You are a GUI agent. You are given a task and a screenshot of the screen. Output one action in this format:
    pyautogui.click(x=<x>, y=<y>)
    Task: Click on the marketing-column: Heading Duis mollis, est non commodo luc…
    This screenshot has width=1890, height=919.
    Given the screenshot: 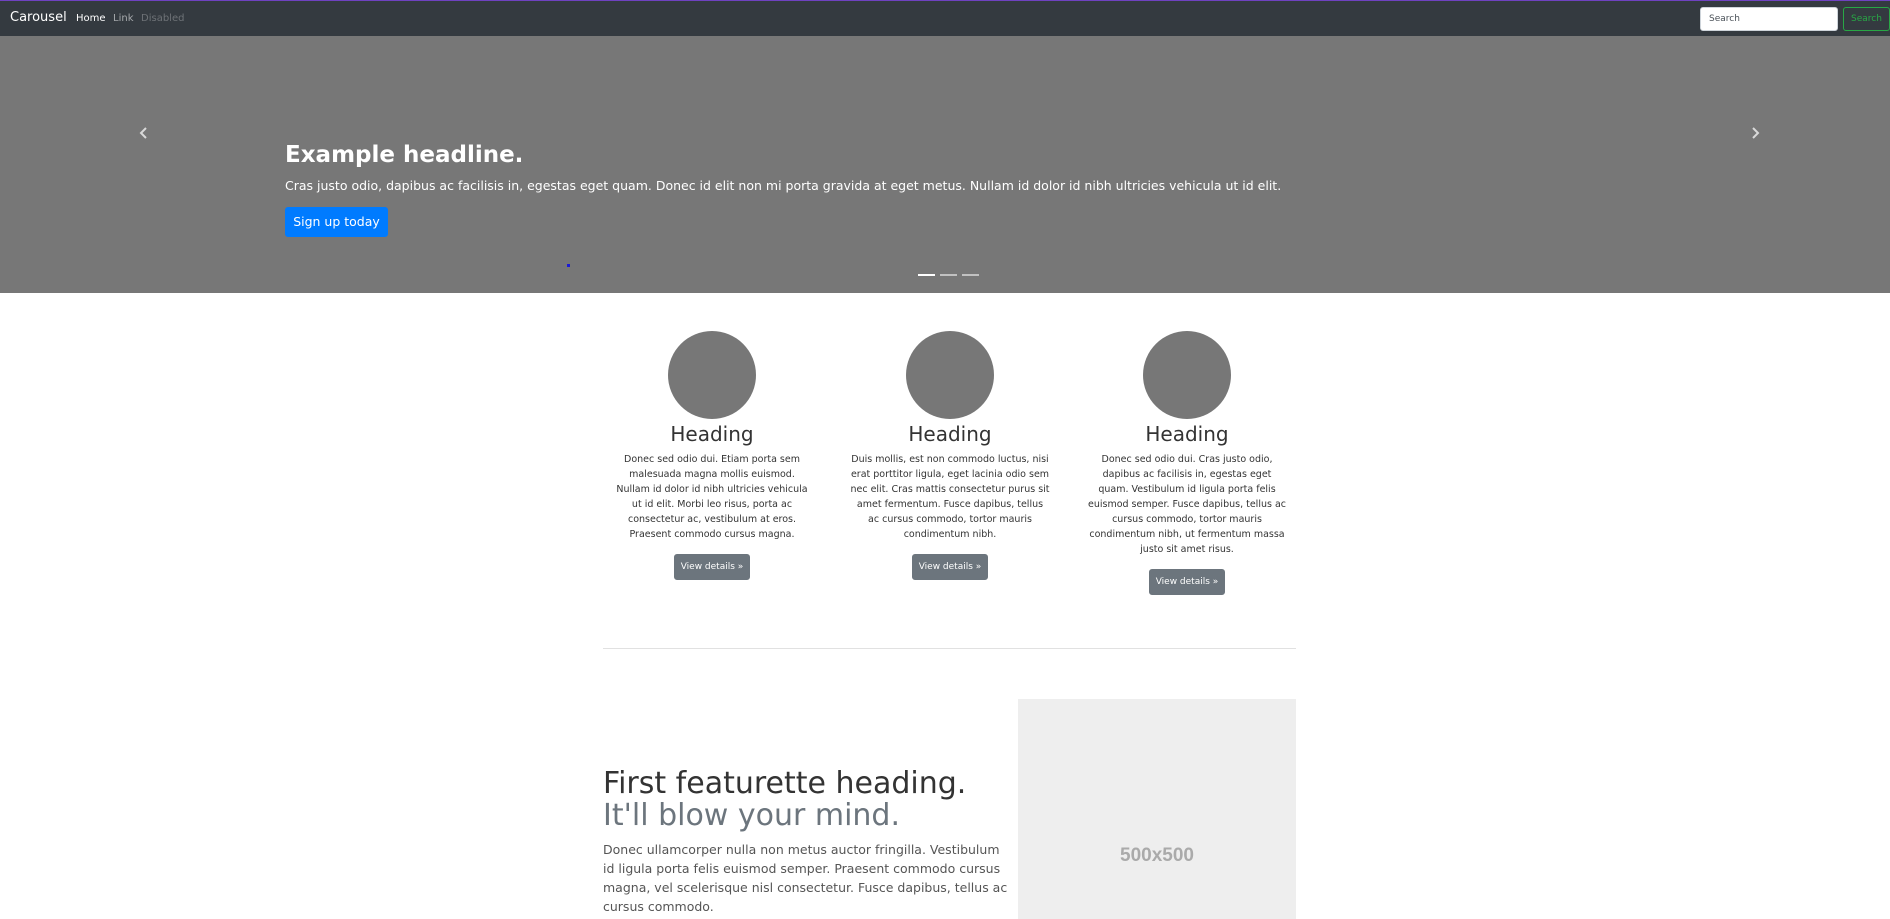 What is the action you would take?
    pyautogui.click(x=950, y=455)
    